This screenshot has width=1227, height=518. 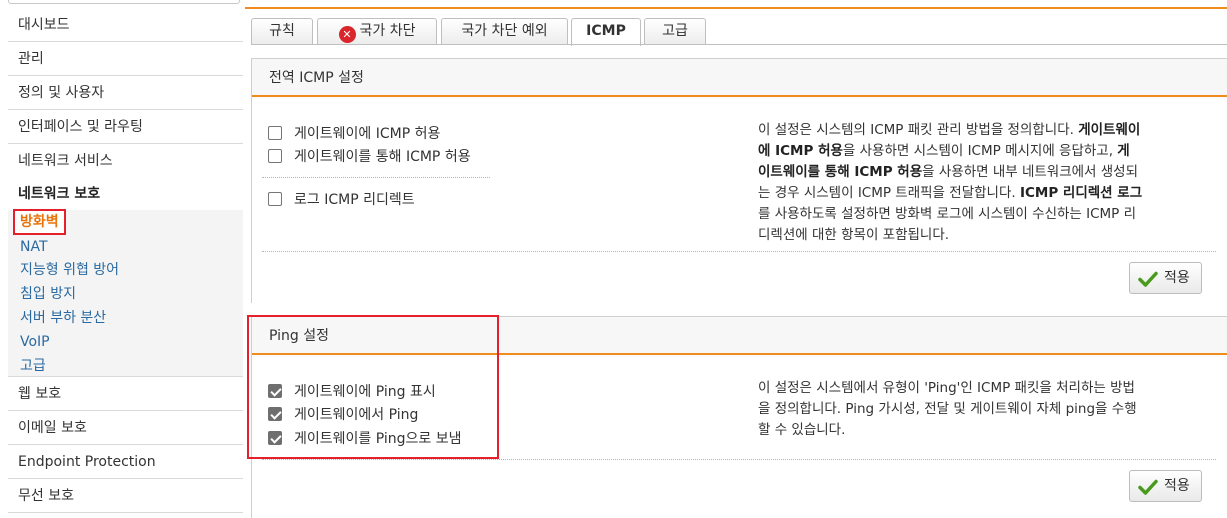 I want to click on sidebar-sub-ips: 침입 방지, so click(x=48, y=294).